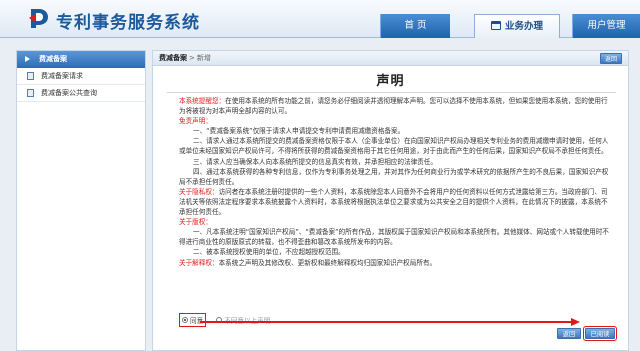  Describe the element at coordinates (195, 121) in the screenshot. I see `disclaimer-heading: 免责声明：` at that location.